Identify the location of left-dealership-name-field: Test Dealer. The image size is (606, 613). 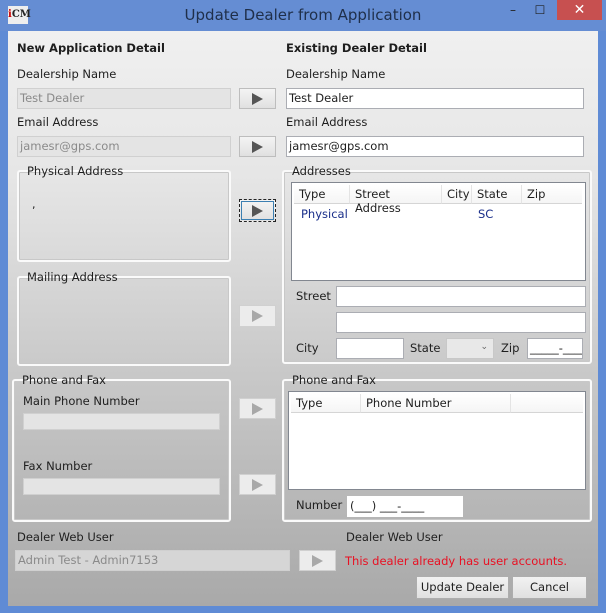
(124, 98).